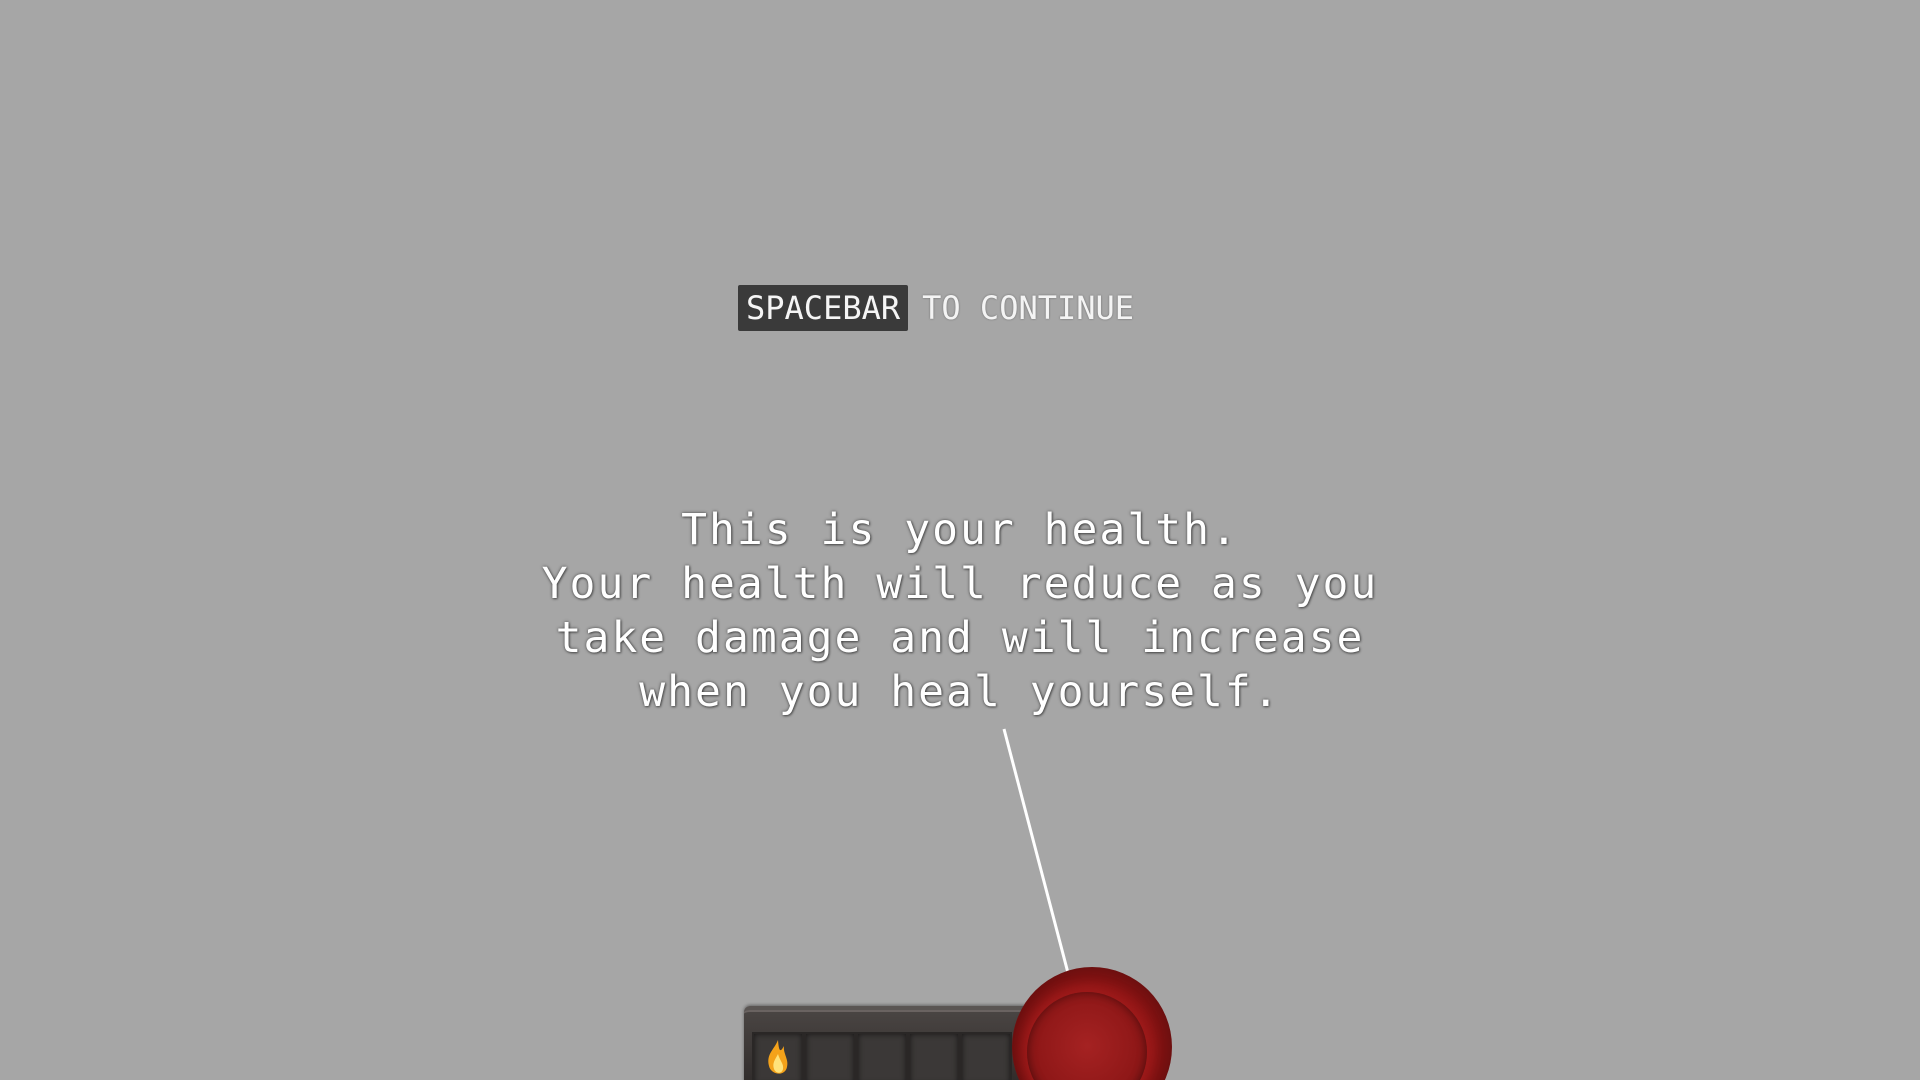  I want to click on fire-icon, so click(778, 1057).